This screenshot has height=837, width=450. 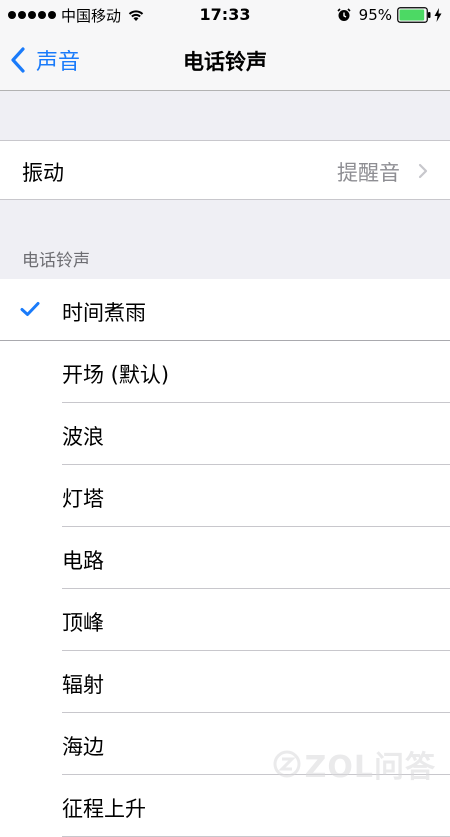 What do you see at coordinates (368, 173) in the screenshot?
I see `vibration-value: 提醒音` at bounding box center [368, 173].